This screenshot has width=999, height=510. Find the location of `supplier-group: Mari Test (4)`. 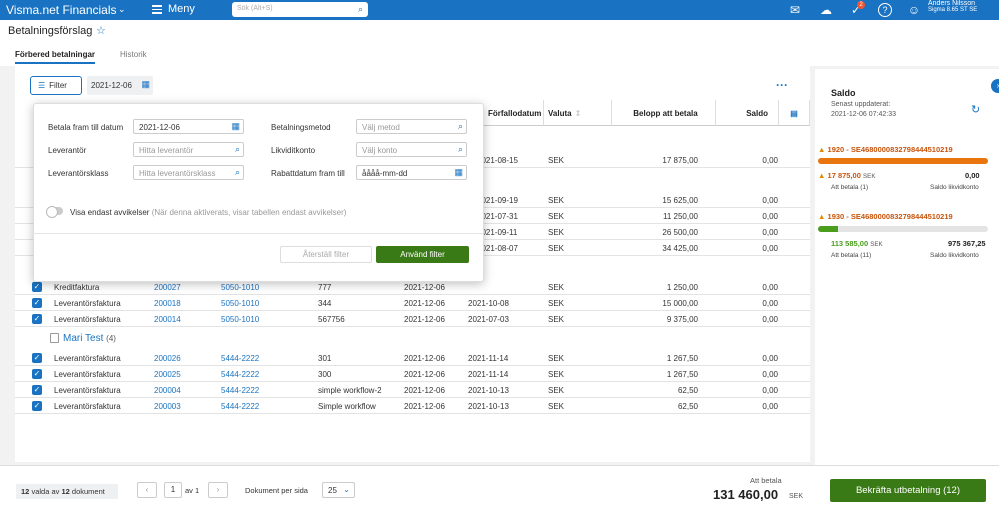

supplier-group: Mari Test (4) is located at coordinates (412, 339).